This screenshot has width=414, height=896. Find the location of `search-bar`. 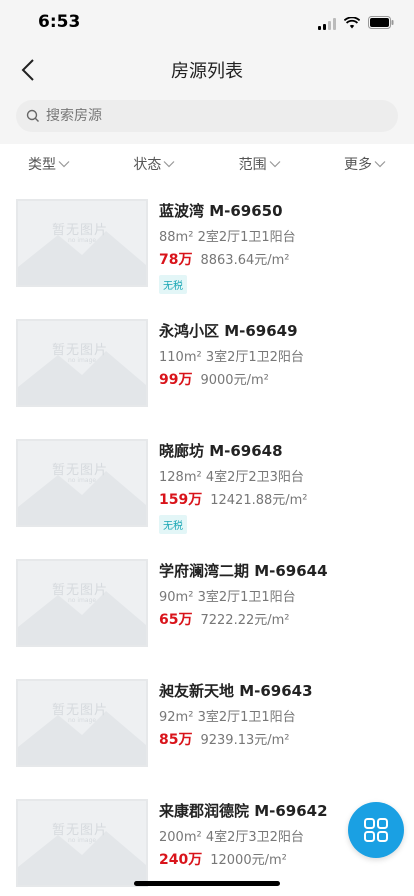

search-bar is located at coordinates (207, 120).